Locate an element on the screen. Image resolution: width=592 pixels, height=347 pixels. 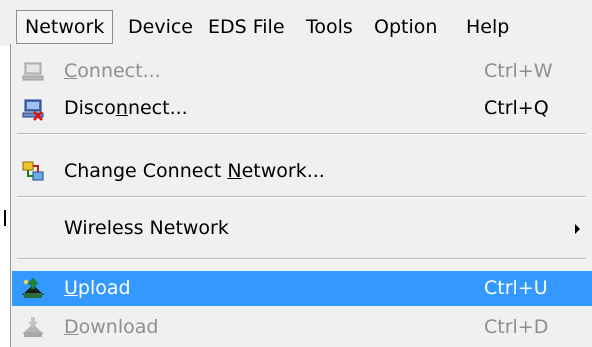
window-edge-mark is located at coordinates (5, 218).